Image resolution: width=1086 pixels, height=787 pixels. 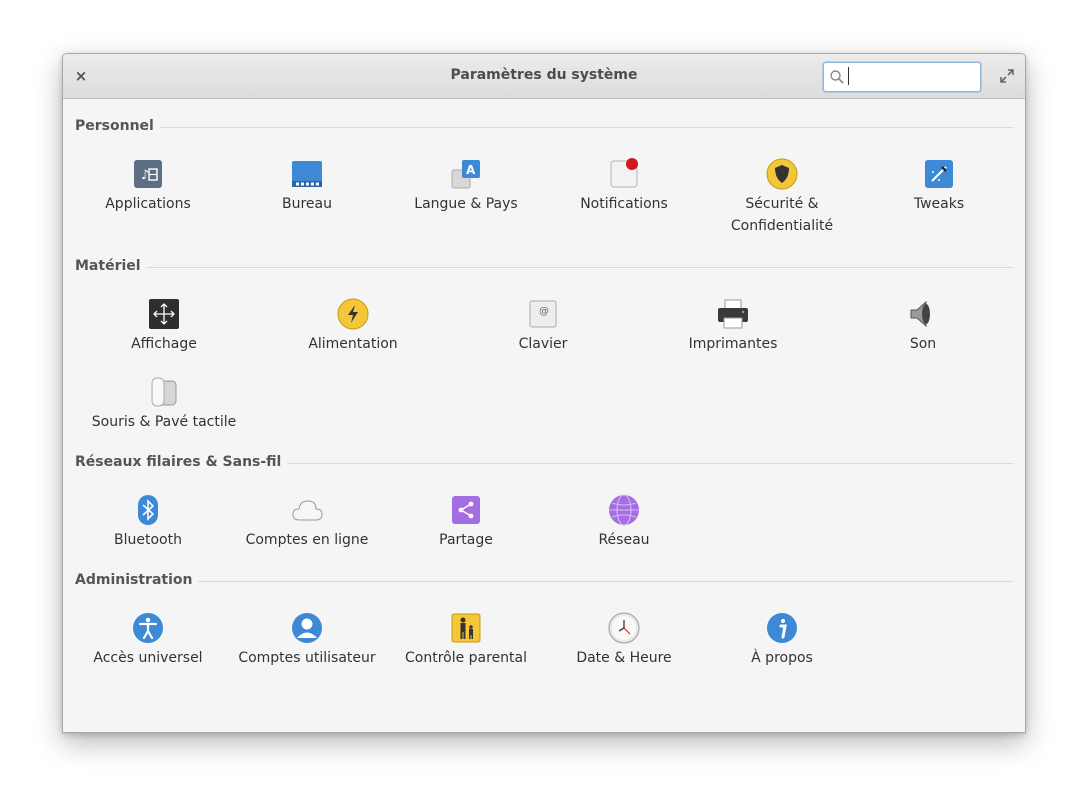 What do you see at coordinates (782, 215) in the screenshot?
I see `item-label: Sécurité & Confidentialité` at bounding box center [782, 215].